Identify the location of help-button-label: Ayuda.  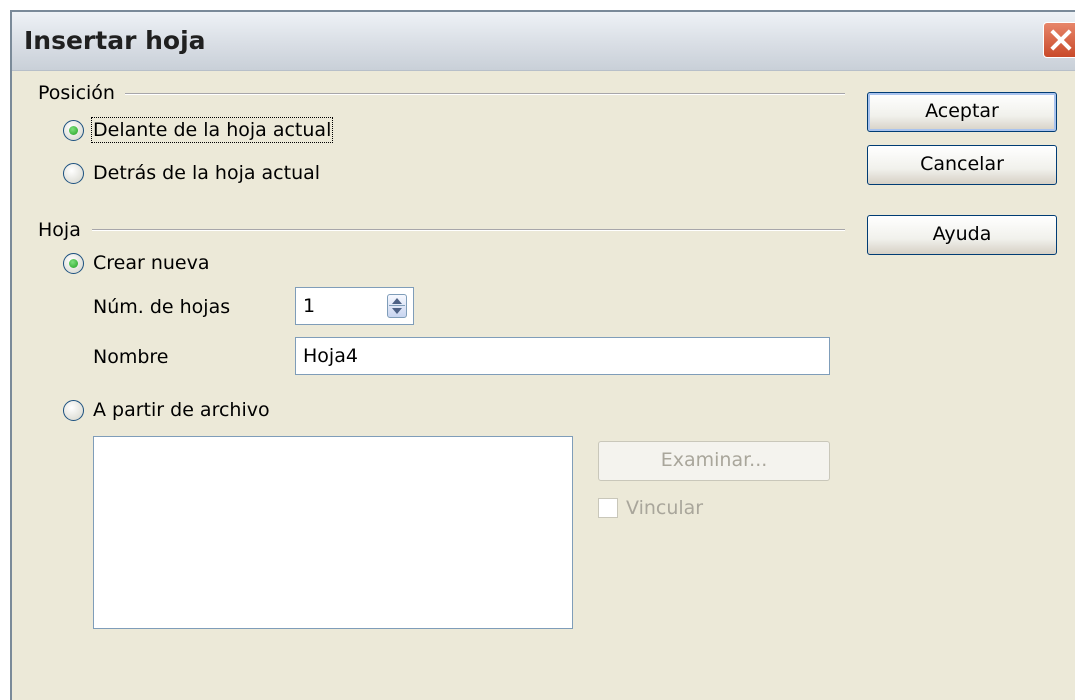
(962, 234).